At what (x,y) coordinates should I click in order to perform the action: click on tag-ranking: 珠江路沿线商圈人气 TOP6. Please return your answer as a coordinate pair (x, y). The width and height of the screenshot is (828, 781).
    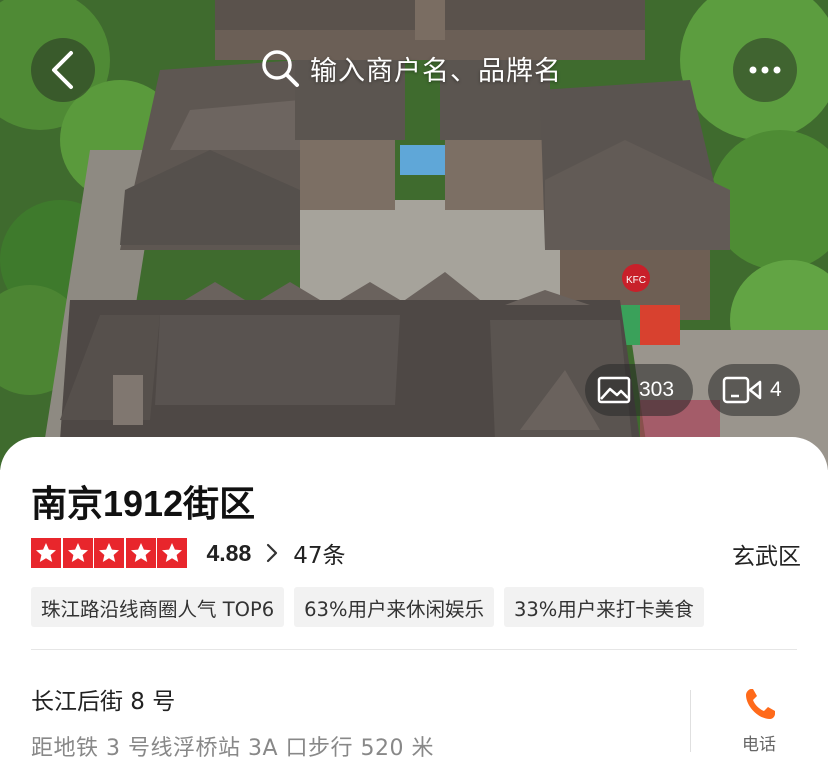
    Looking at the image, I should click on (158, 607).